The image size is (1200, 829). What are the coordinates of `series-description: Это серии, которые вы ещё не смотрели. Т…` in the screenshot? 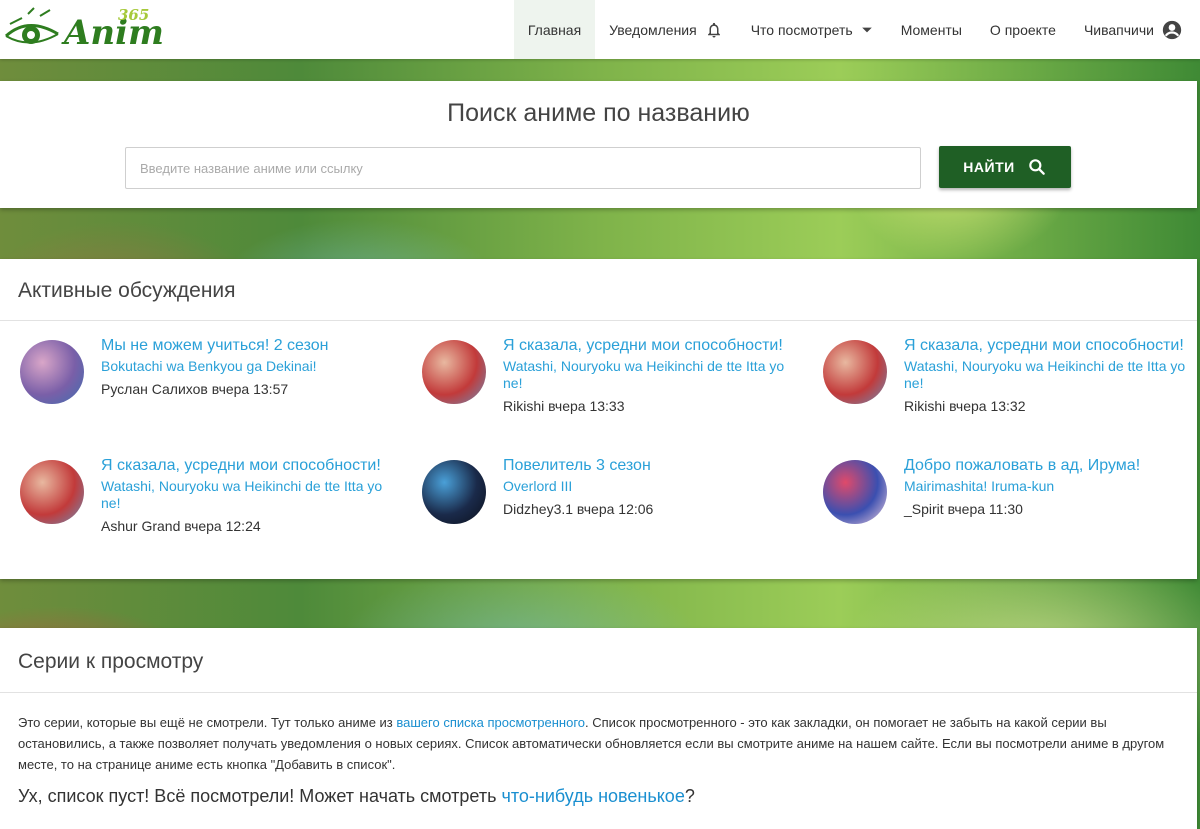 It's located at (593, 743).